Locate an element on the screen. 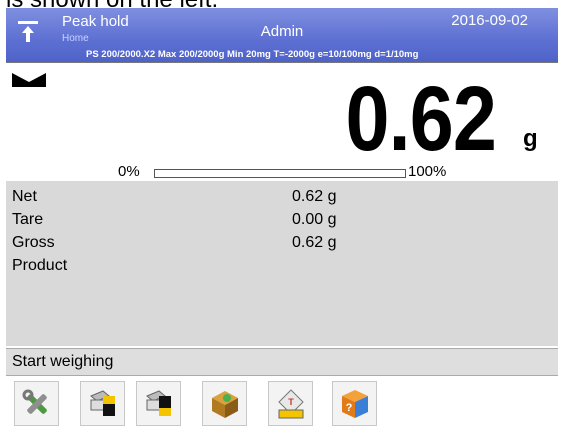 The height and width of the screenshot is (427, 566). svg-text: T is located at coordinates (291, 402).